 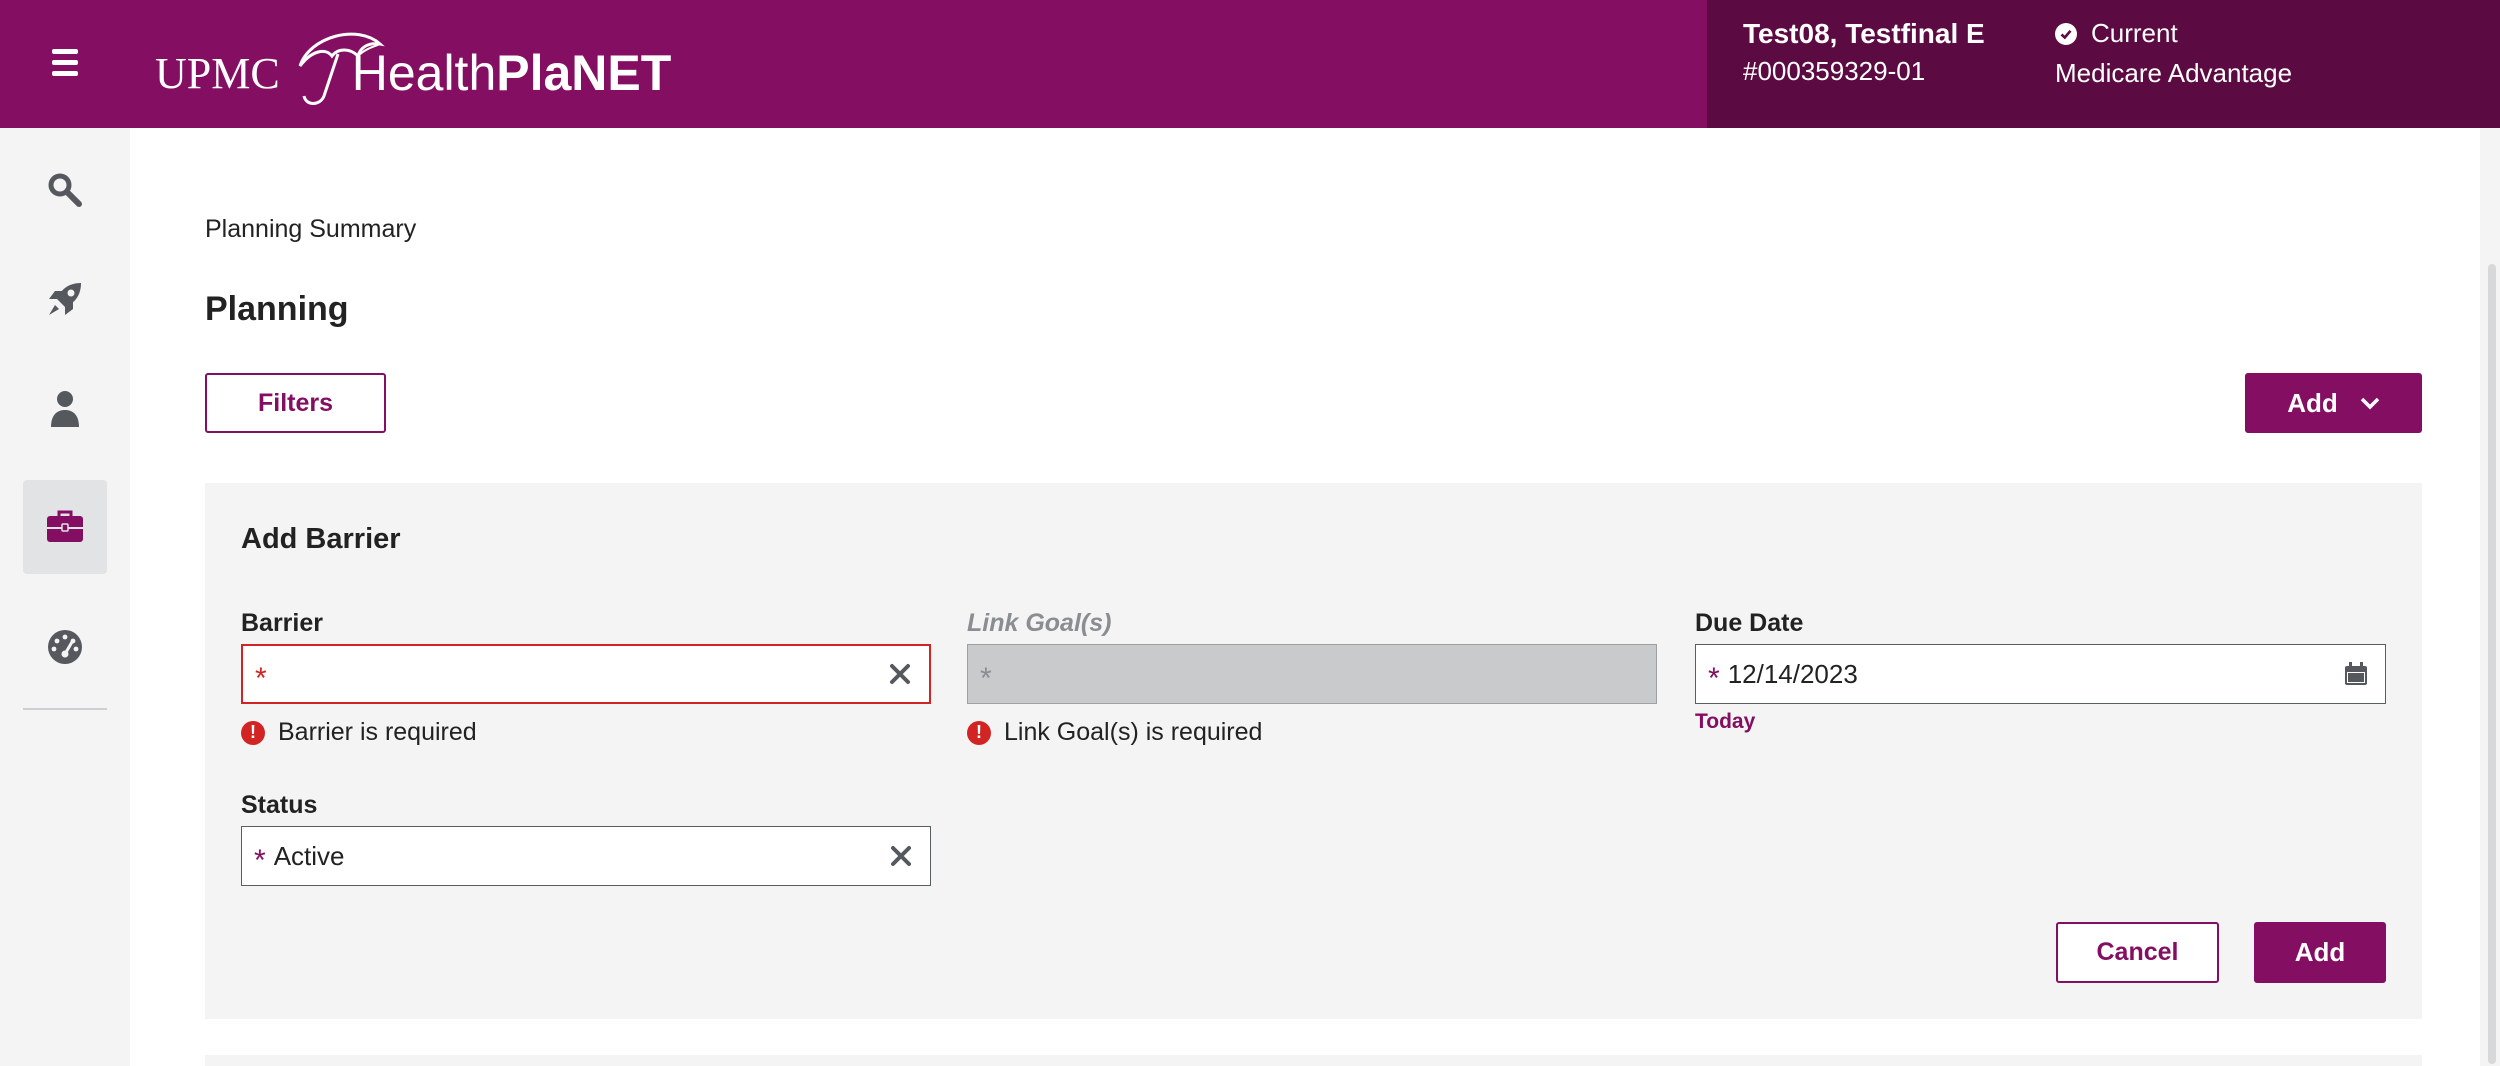 I want to click on sidebar-divider, so click(x=65, y=709).